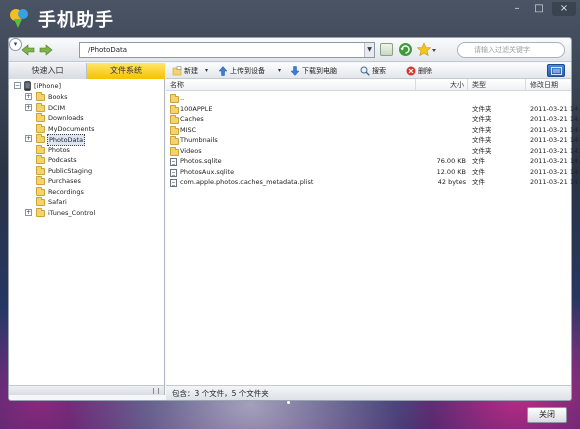 This screenshot has height=429, width=580. What do you see at coordinates (247, 182) in the screenshot?
I see `file-name: com.apple.photos.caches_metadata.plist` at bounding box center [247, 182].